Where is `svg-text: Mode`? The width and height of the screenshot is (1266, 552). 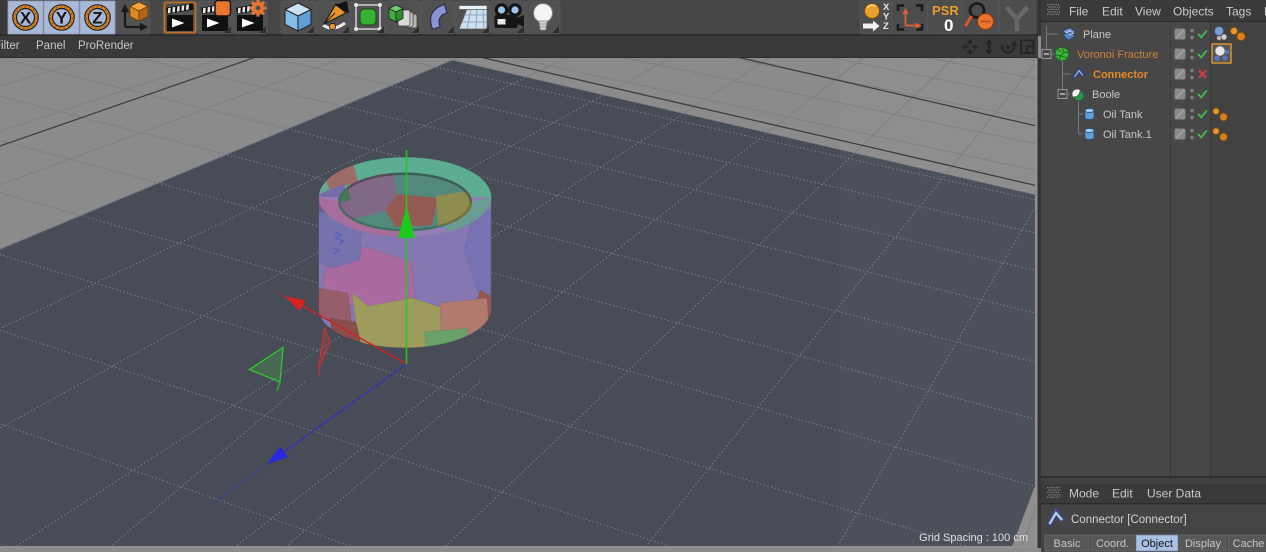
svg-text: Mode is located at coordinates (1084, 494).